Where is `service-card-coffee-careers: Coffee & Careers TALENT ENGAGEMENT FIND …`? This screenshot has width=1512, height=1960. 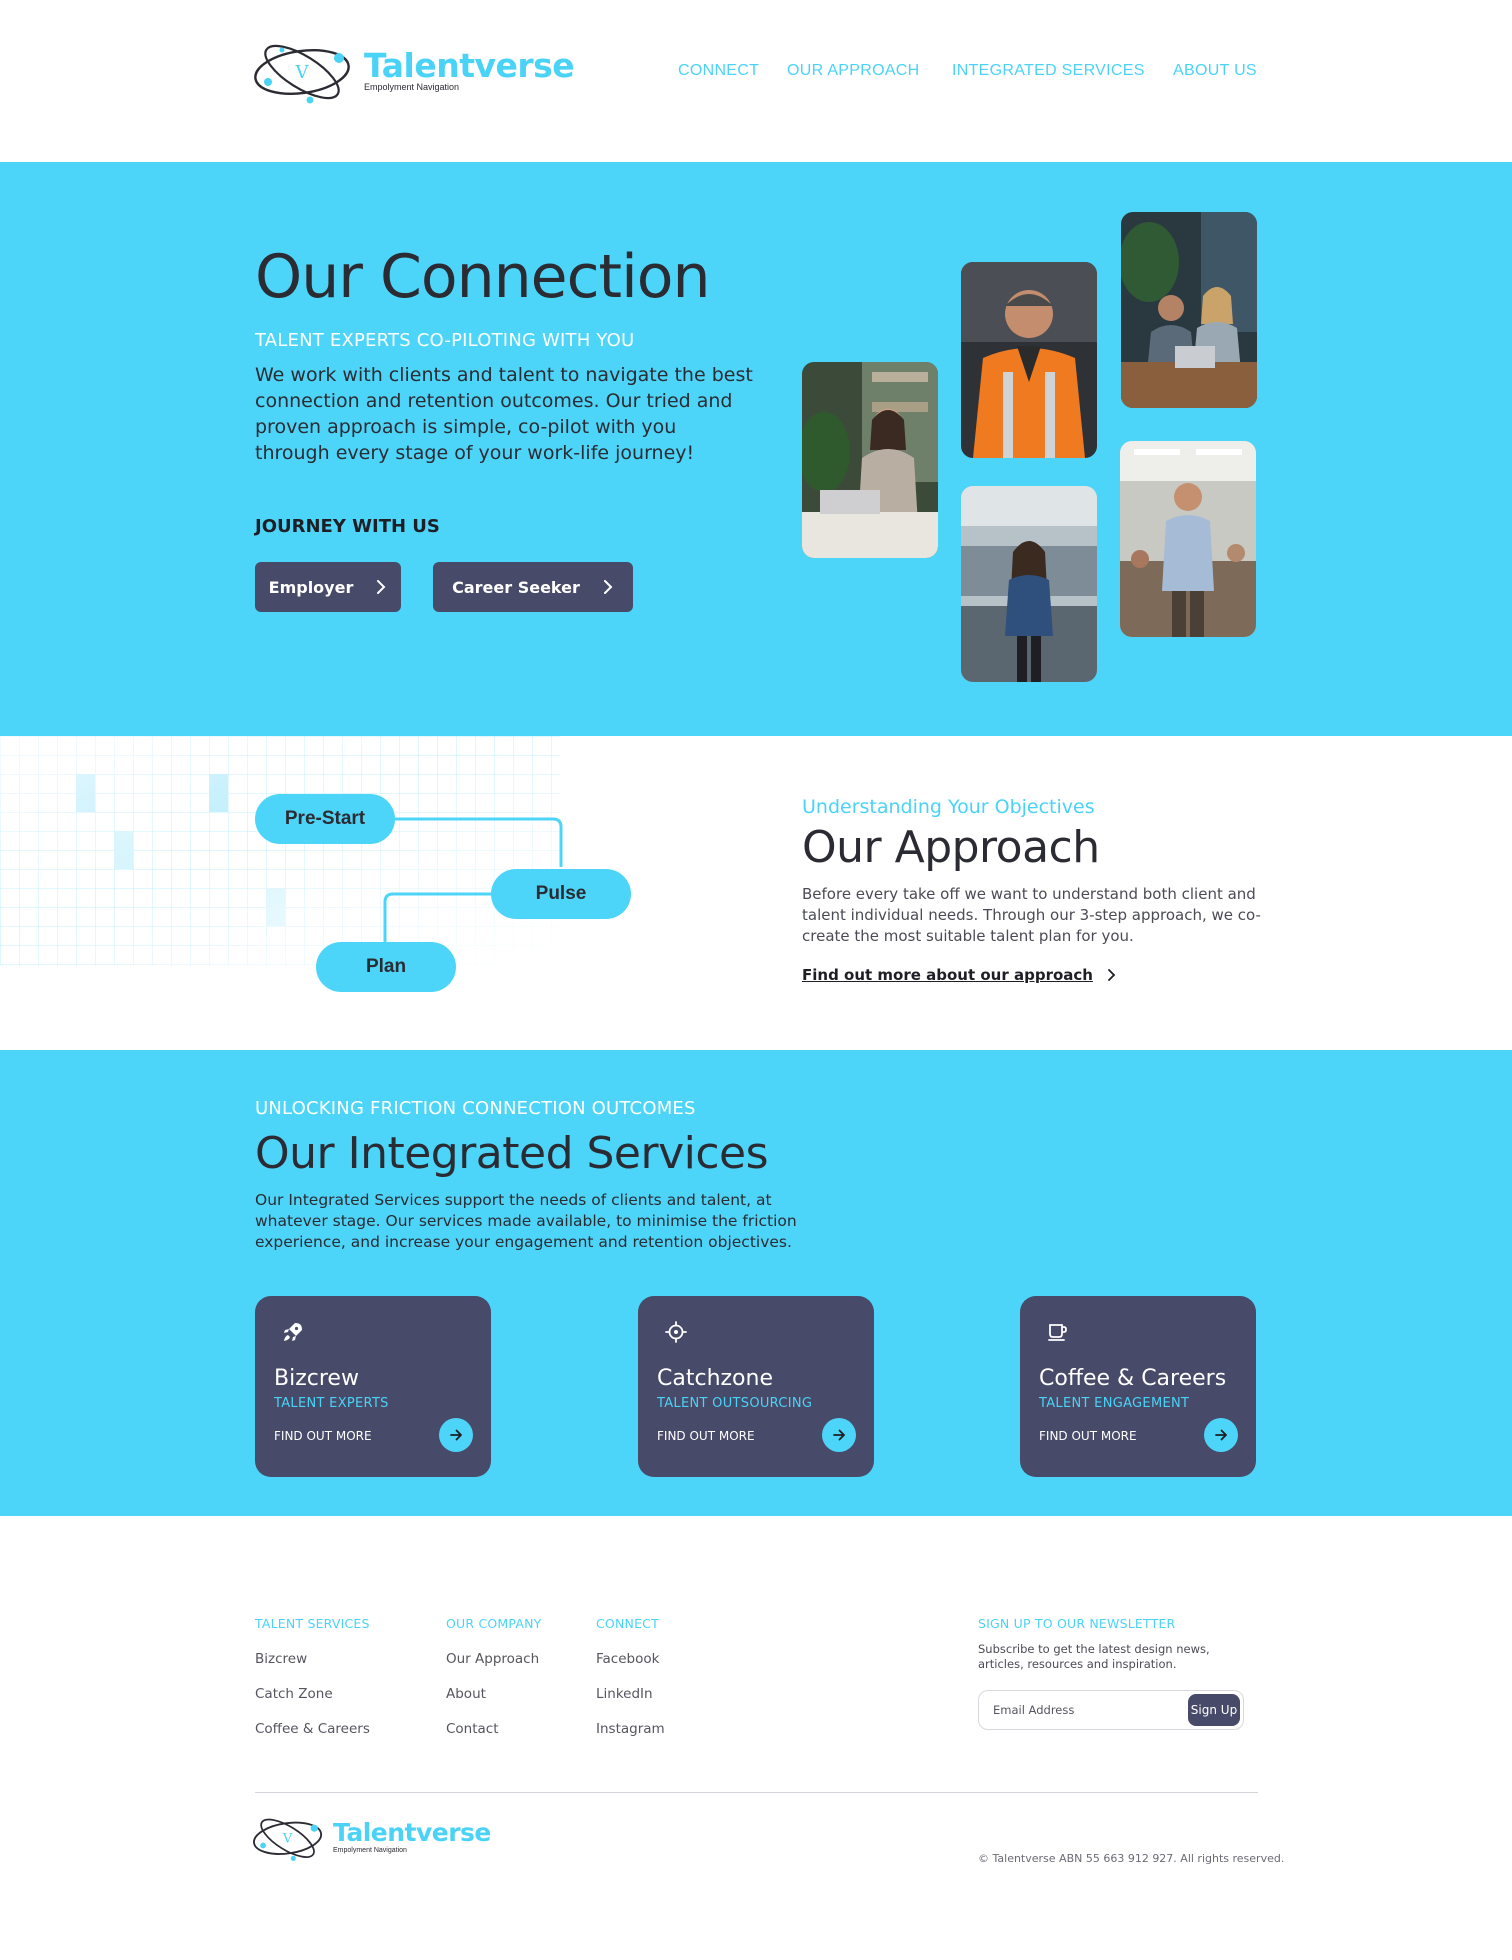
service-card-coffee-careers: Coffee & Careers TALENT ENGAGEMENT FIND … is located at coordinates (1138, 1386).